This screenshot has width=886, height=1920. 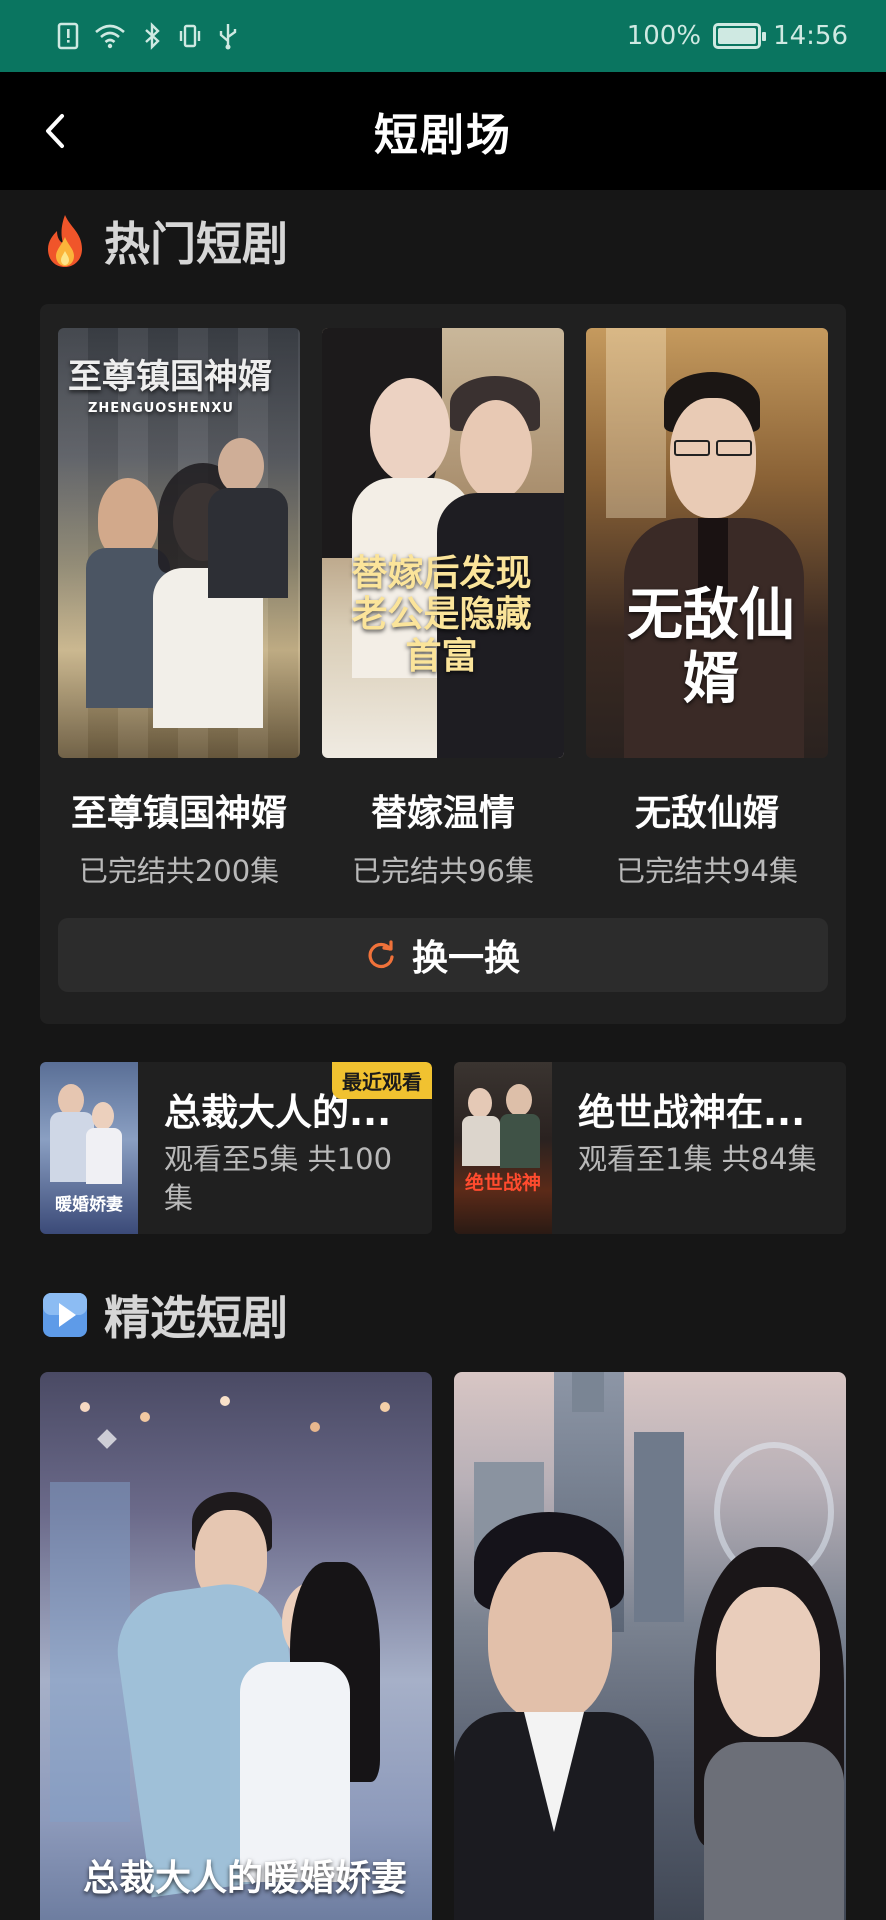 What do you see at coordinates (707, 871) in the screenshot?
I see `drama-status: 已完结共94集` at bounding box center [707, 871].